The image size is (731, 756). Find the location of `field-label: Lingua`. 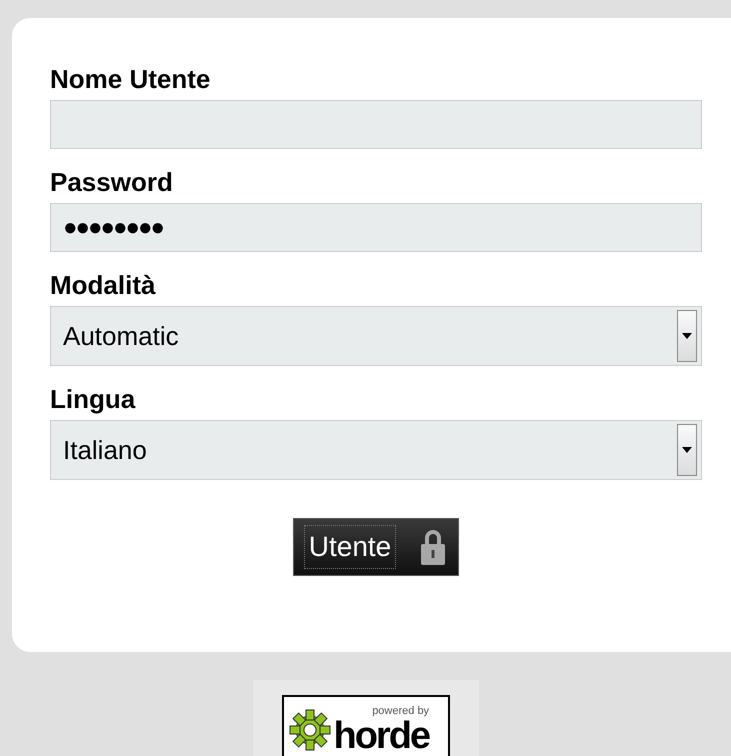

field-label: Lingua is located at coordinates (93, 399).